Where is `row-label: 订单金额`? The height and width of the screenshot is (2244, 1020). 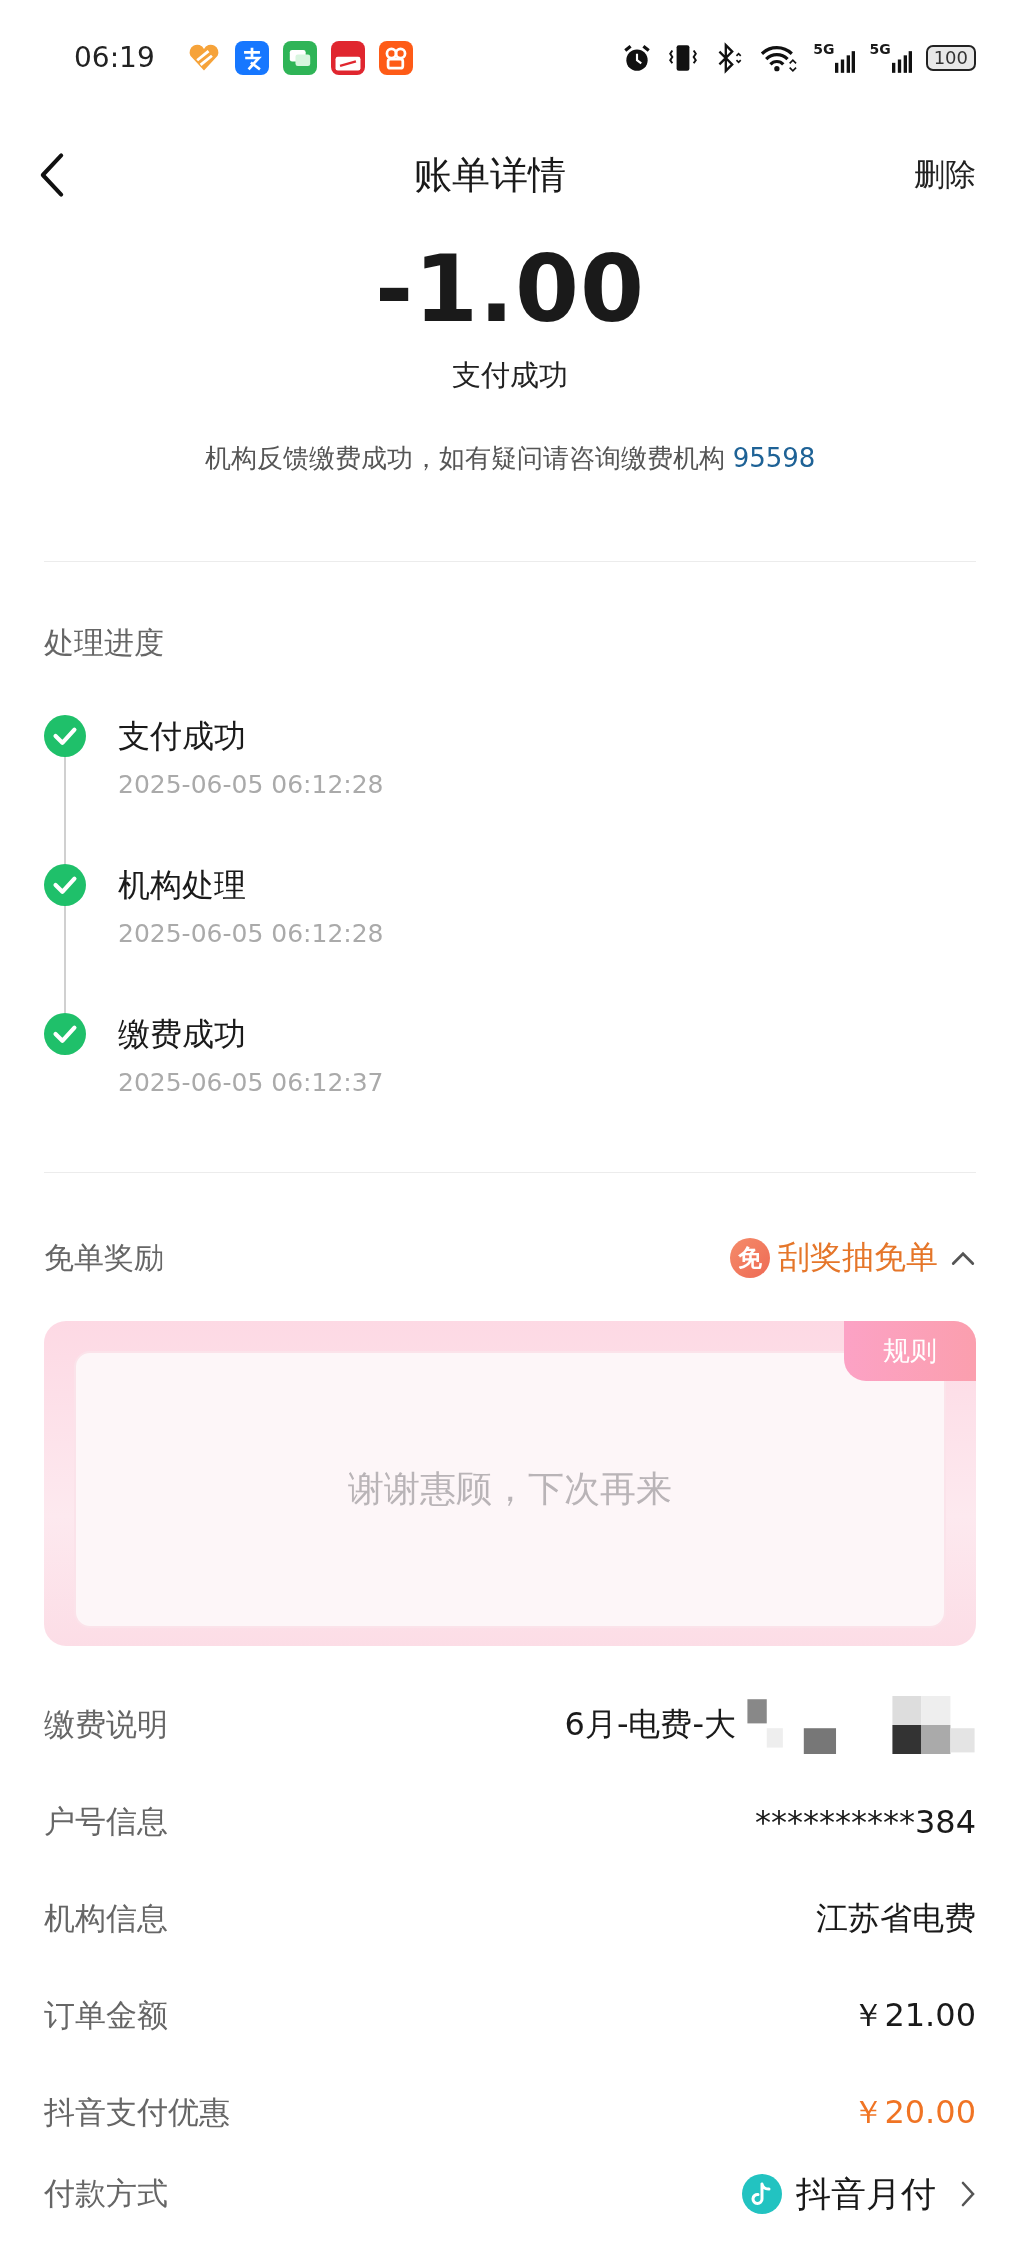
row-label: 订单金额 is located at coordinates (106, 2015).